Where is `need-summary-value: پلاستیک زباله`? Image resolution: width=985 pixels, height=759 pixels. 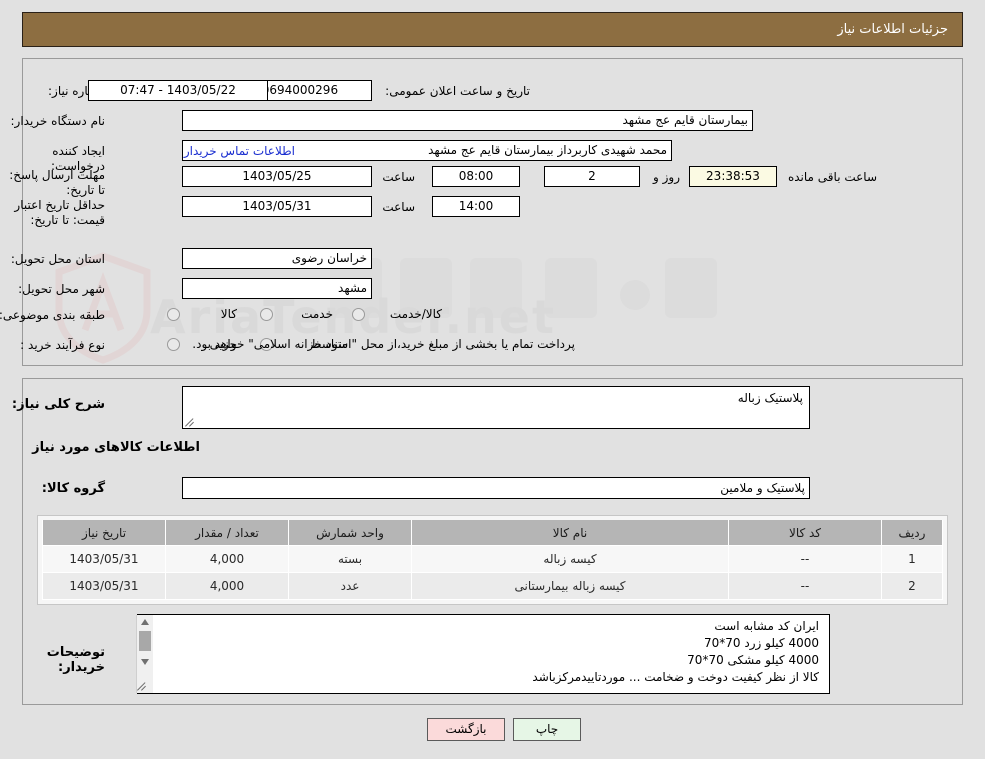
need-summary-value: پلاستیک زباله is located at coordinates (770, 398).